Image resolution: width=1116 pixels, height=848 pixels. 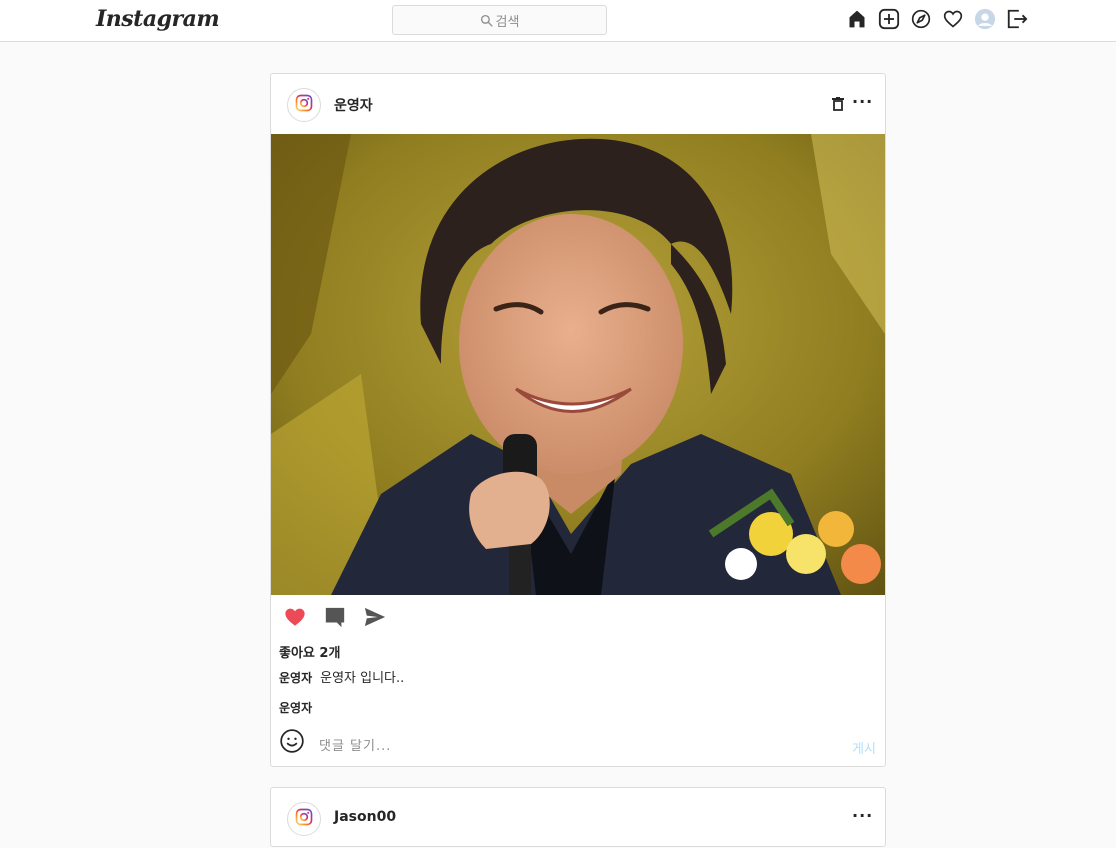 What do you see at coordinates (559, 746) in the screenshot?
I see `comment-input` at bounding box center [559, 746].